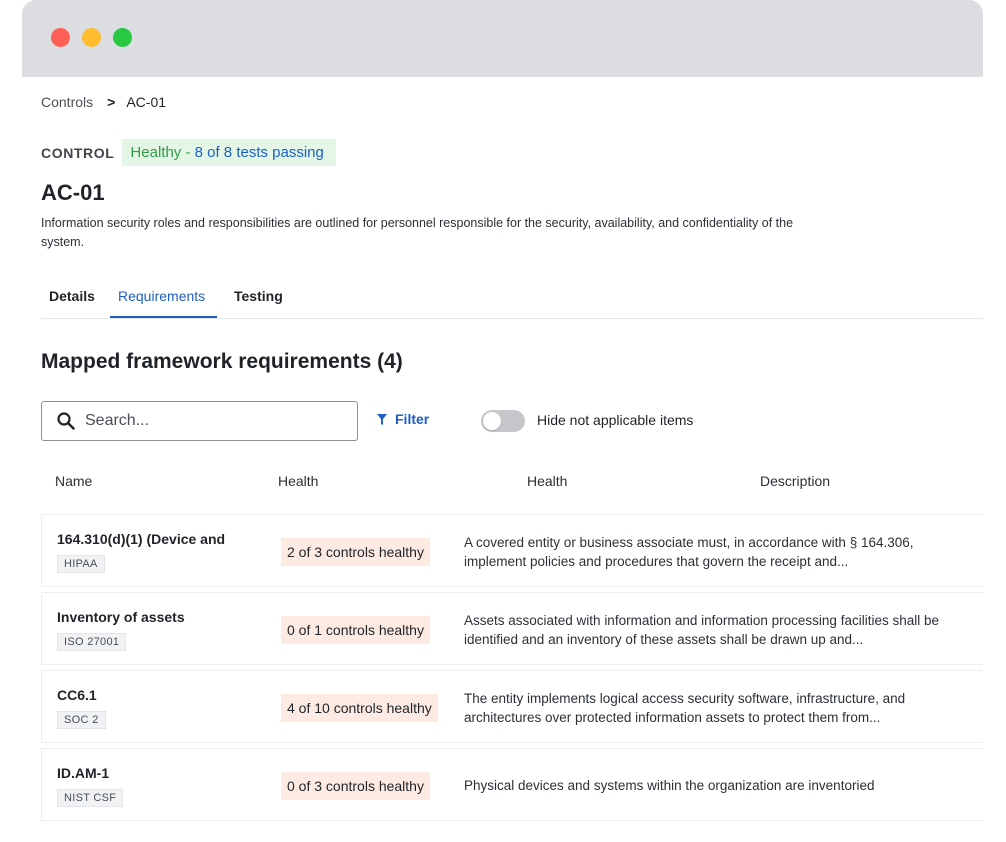 The height and width of the screenshot is (842, 1006). Describe the element at coordinates (122, 37) in the screenshot. I see `maximize-window-button` at that location.